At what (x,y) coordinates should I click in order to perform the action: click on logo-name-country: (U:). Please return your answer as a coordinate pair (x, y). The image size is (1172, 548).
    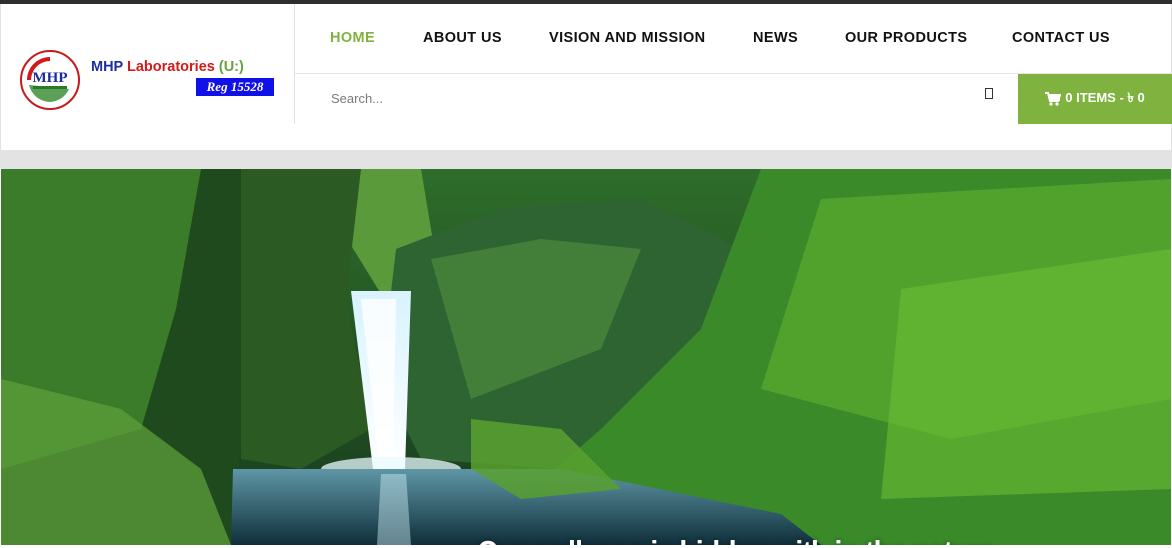
    Looking at the image, I should click on (231, 67).